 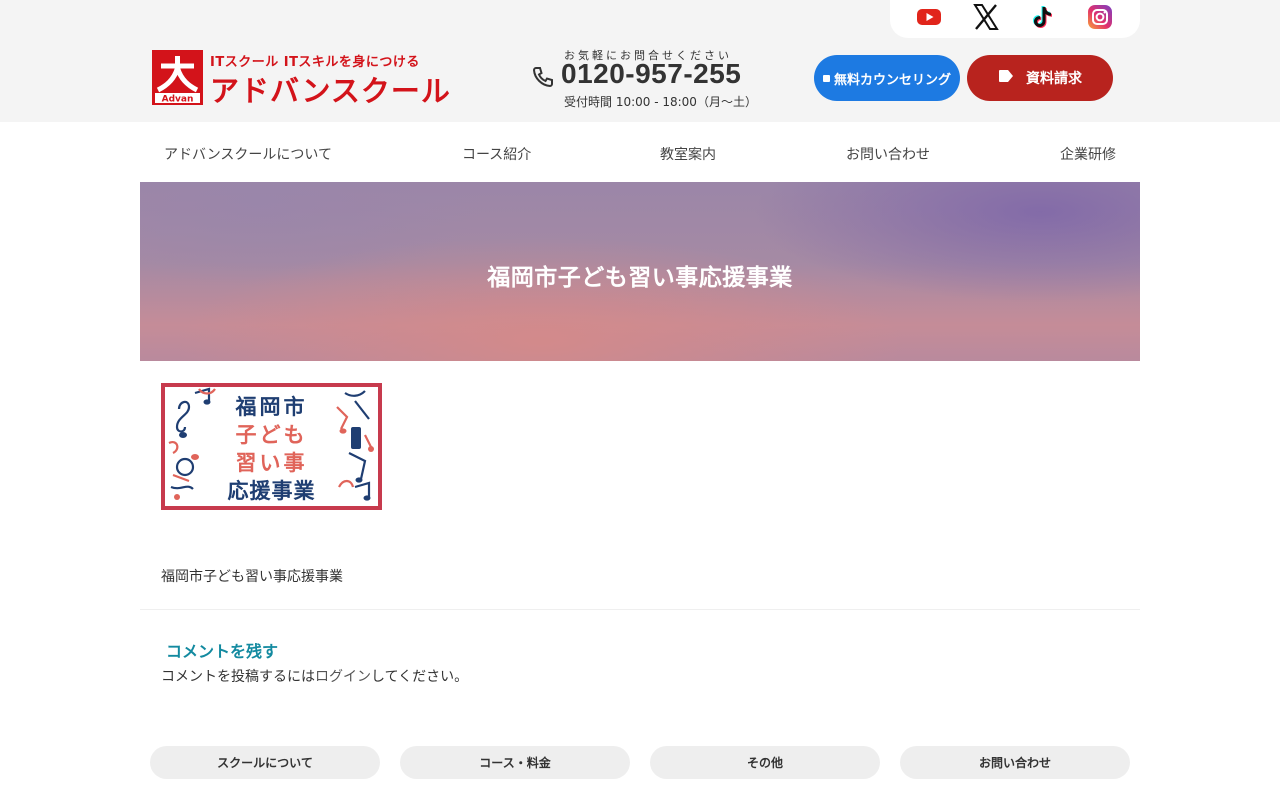 What do you see at coordinates (271, 407) in the screenshot?
I see `banner-line: 福岡市` at bounding box center [271, 407].